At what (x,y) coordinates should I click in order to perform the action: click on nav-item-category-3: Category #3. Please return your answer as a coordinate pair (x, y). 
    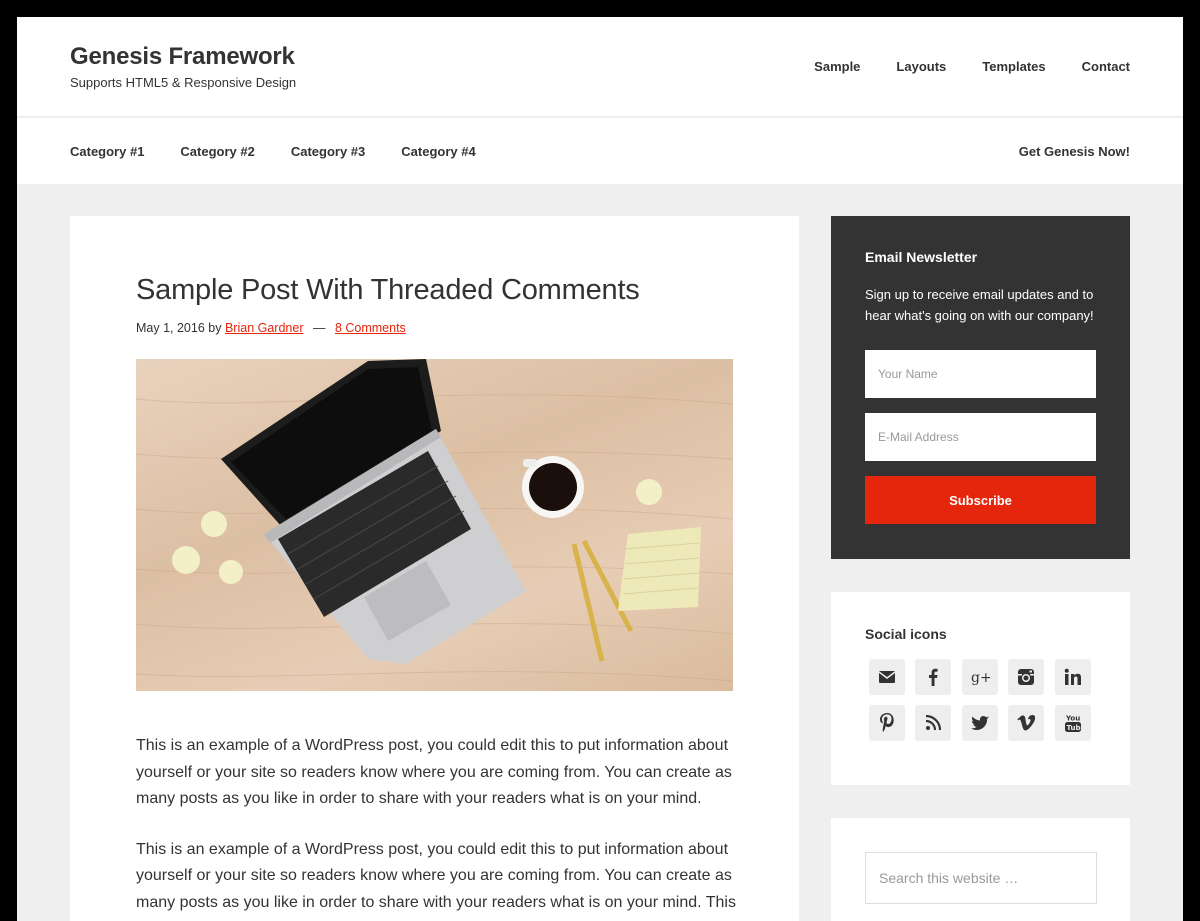
    Looking at the image, I should click on (328, 151).